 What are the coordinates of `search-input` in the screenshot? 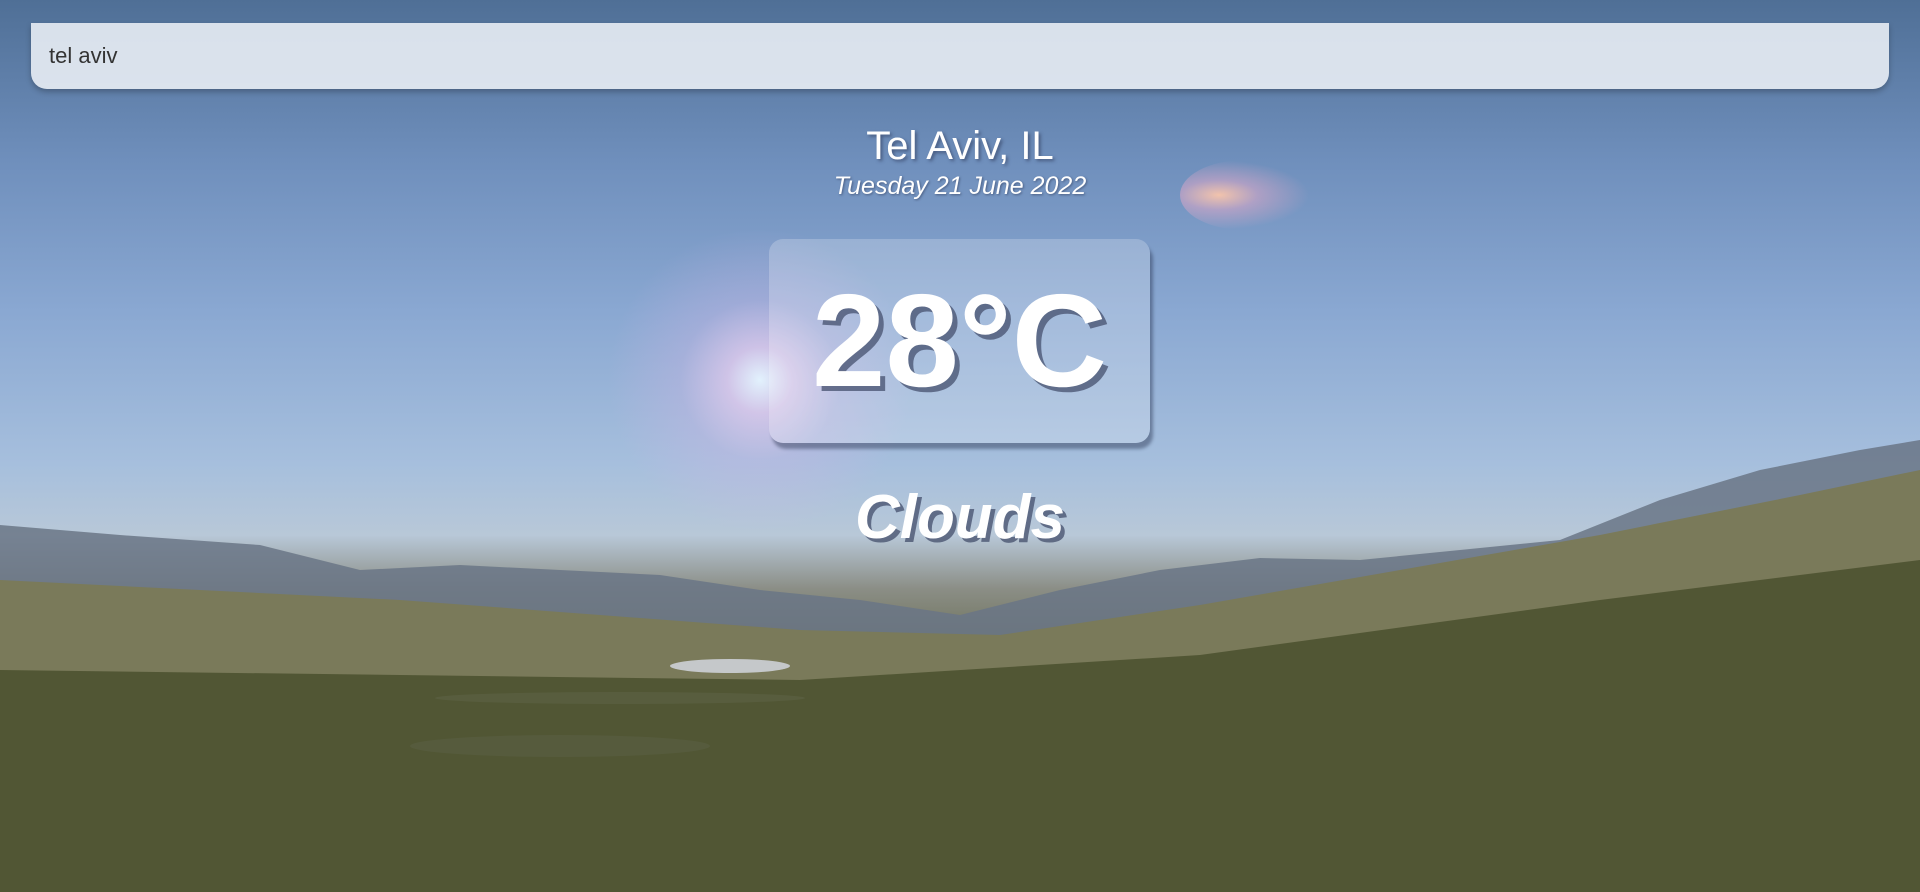 It's located at (960, 56).